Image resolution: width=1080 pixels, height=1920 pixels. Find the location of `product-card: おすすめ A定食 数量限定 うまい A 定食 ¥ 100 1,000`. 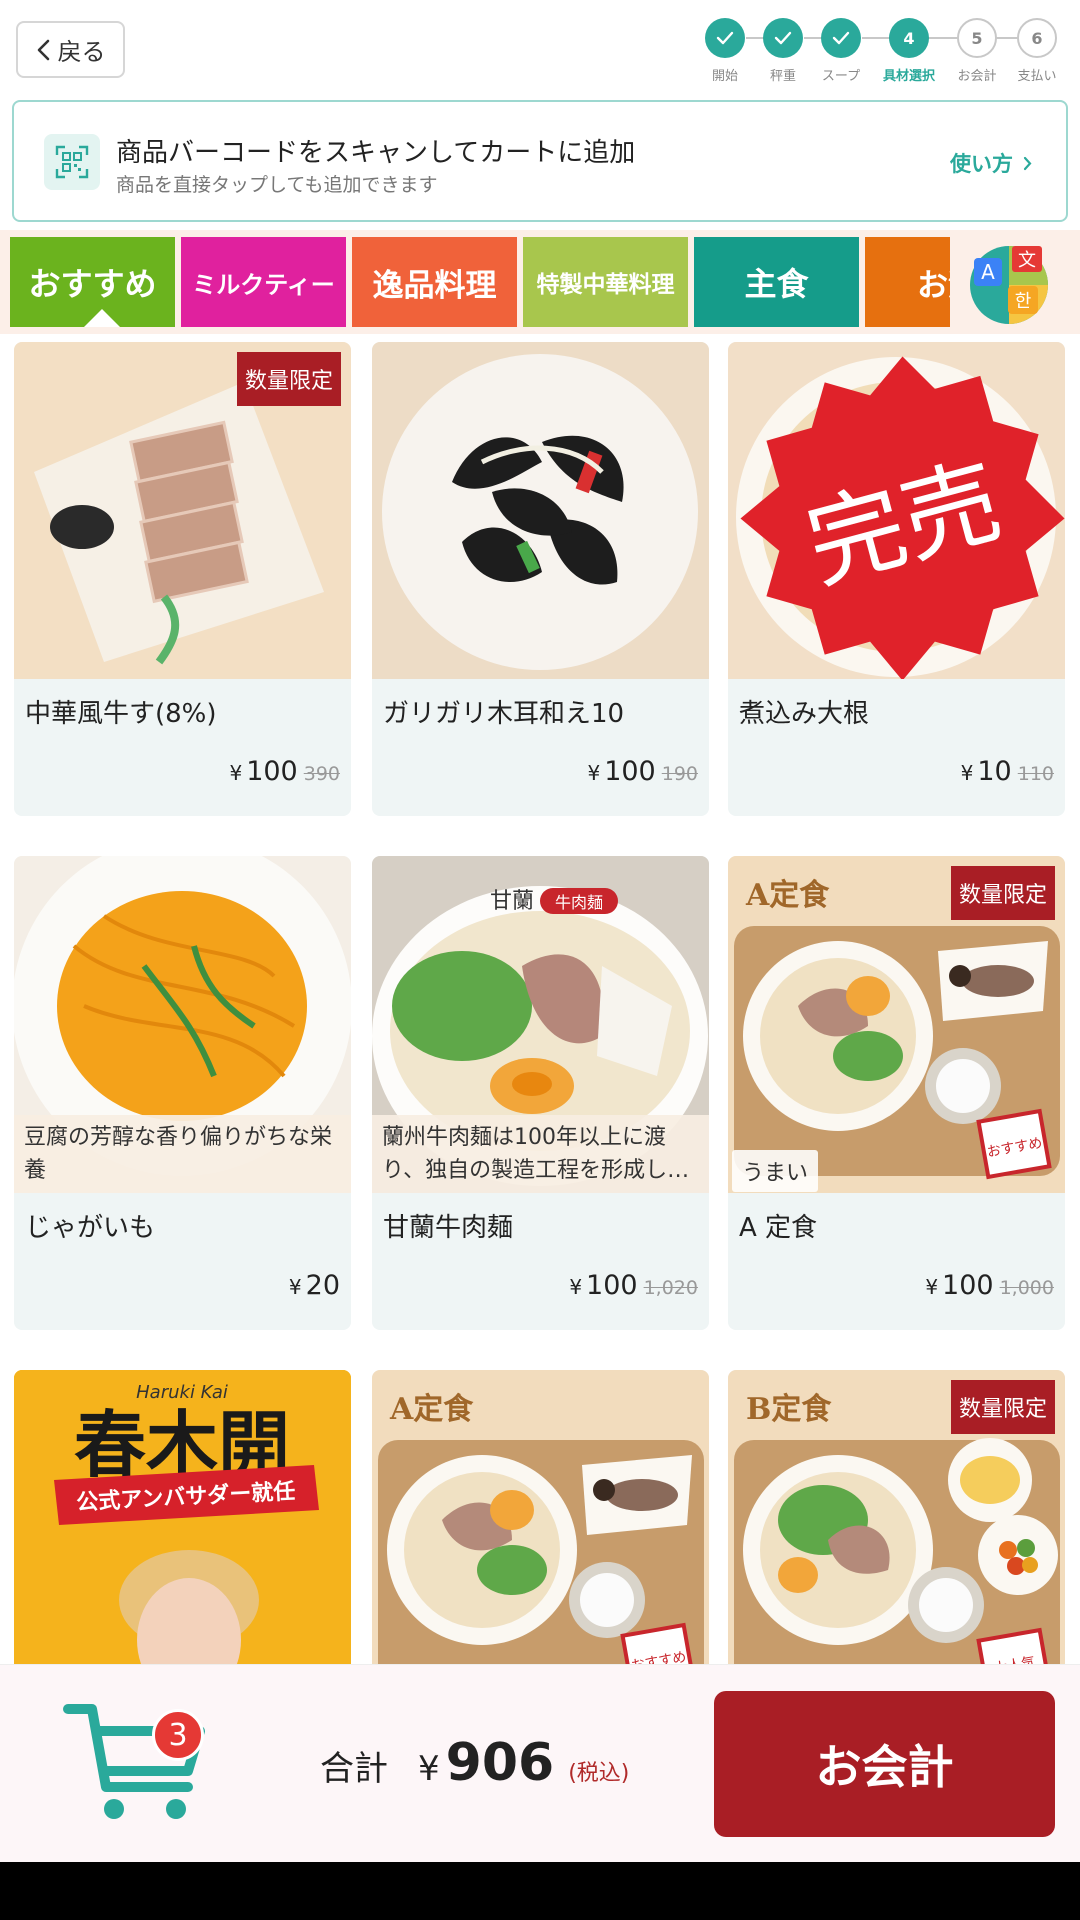

product-card: おすすめ A定食 数量限定 うまい A 定食 ¥ 100 1,000 is located at coordinates (896, 1093).